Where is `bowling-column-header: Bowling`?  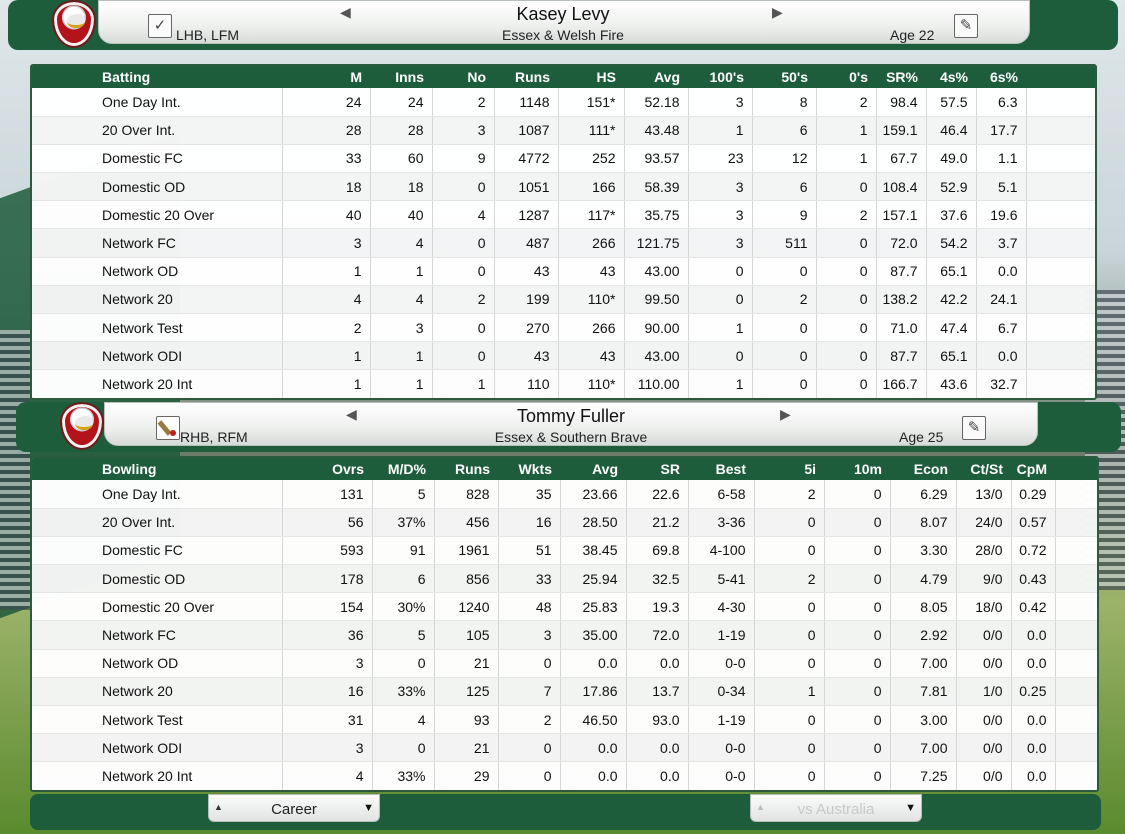
bowling-column-header: Bowling is located at coordinates (157, 469).